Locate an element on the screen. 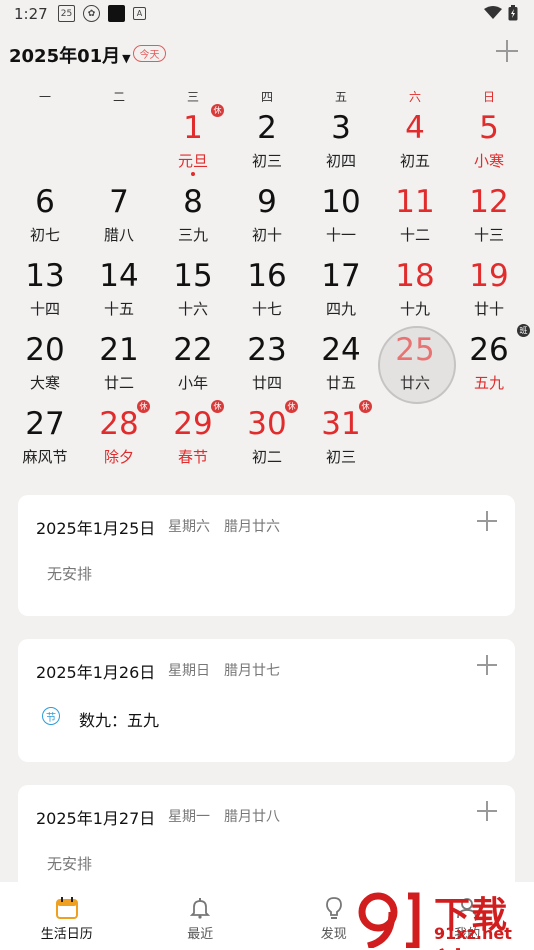  calendar-day: 21 廿二 is located at coordinates (119, 363).